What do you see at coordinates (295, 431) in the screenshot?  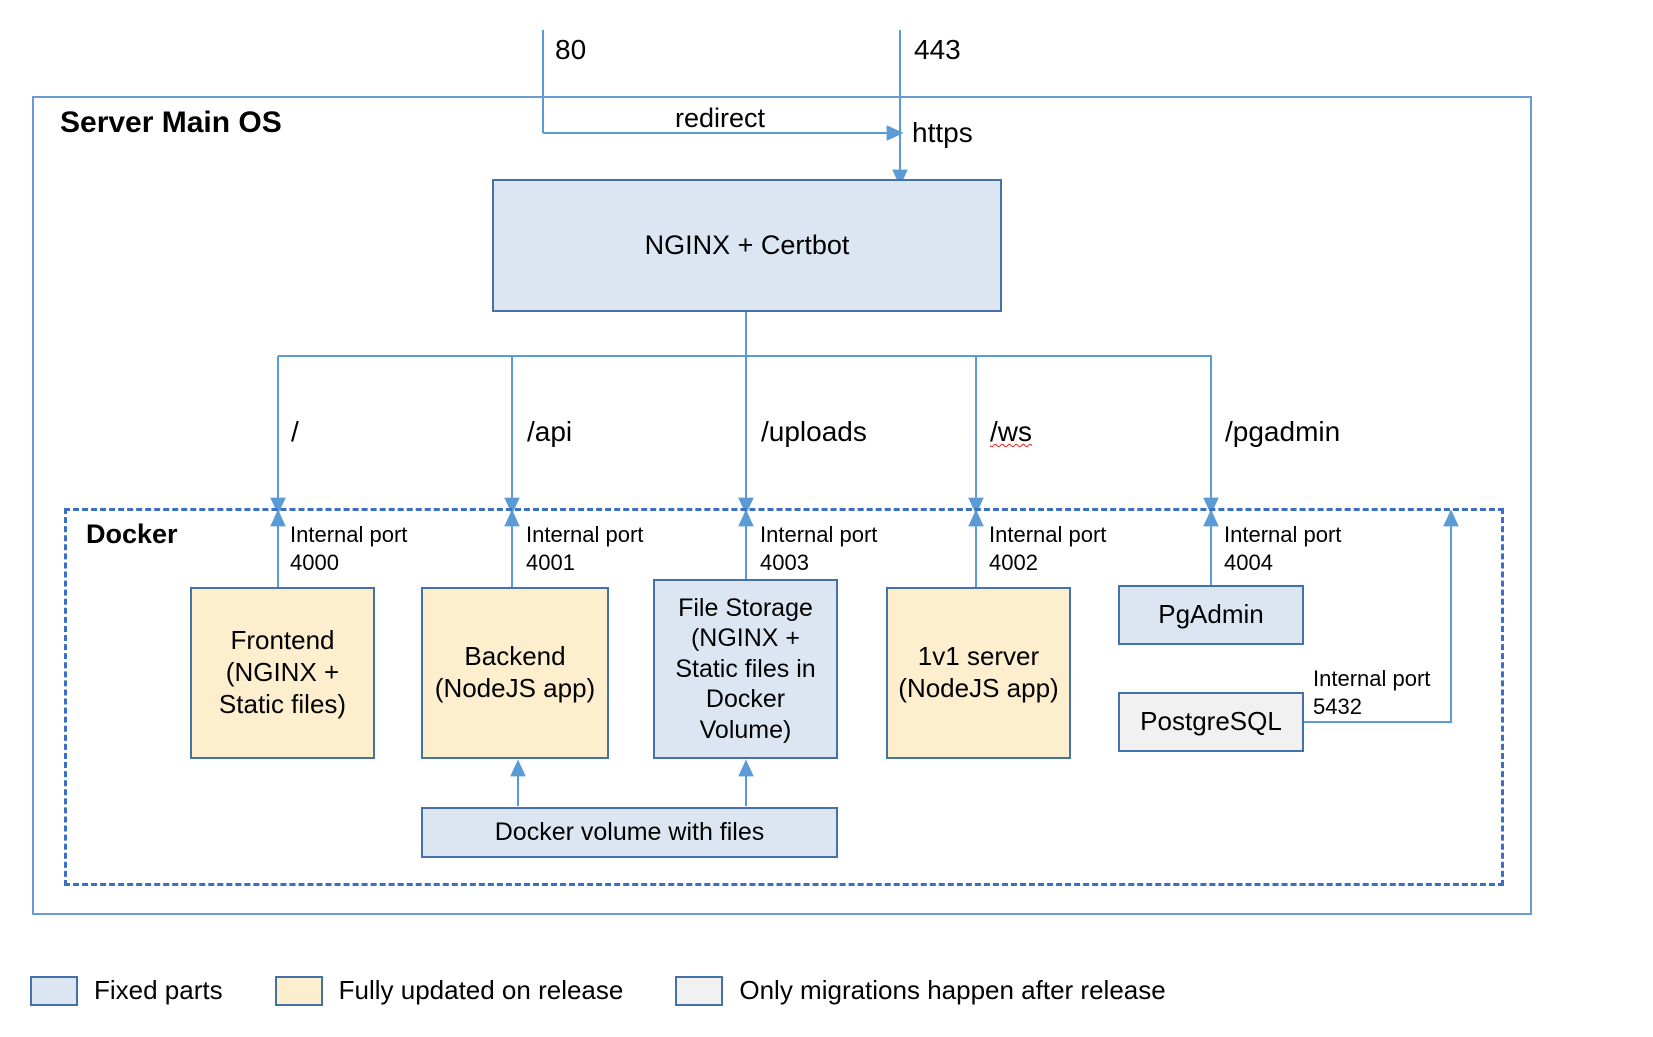 I see `route-label-root: /` at bounding box center [295, 431].